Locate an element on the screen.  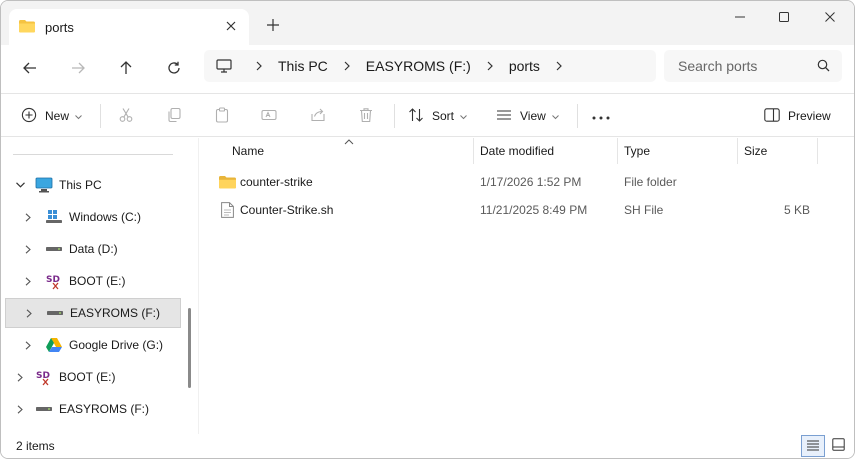
forward-arrow-icon is located at coordinates (78, 68).